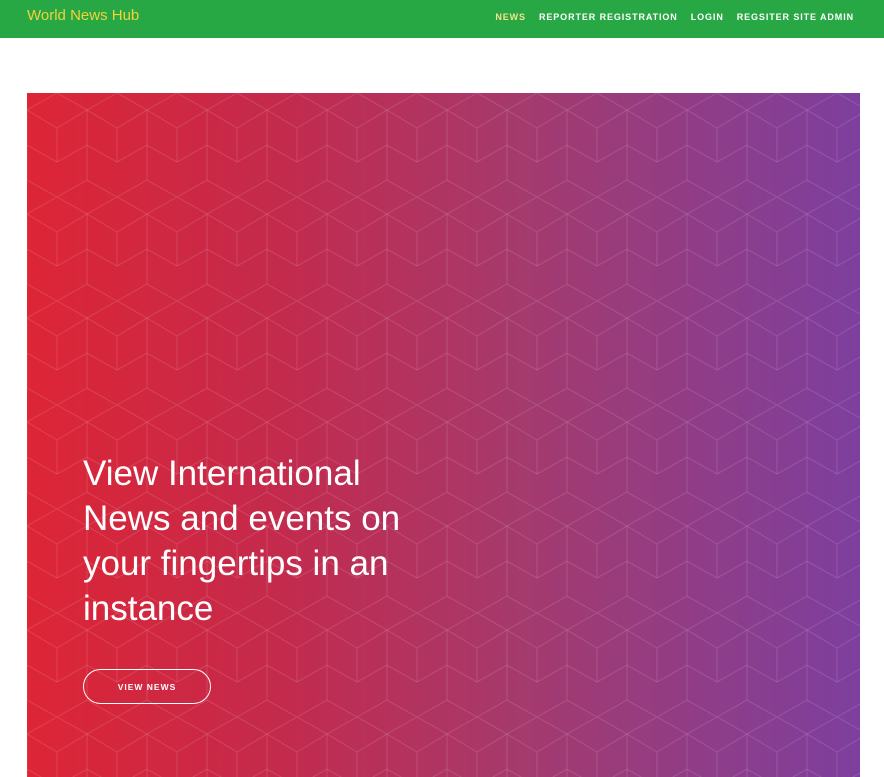  Describe the element at coordinates (147, 686) in the screenshot. I see `view-news-button: VIEW NEWS` at that location.